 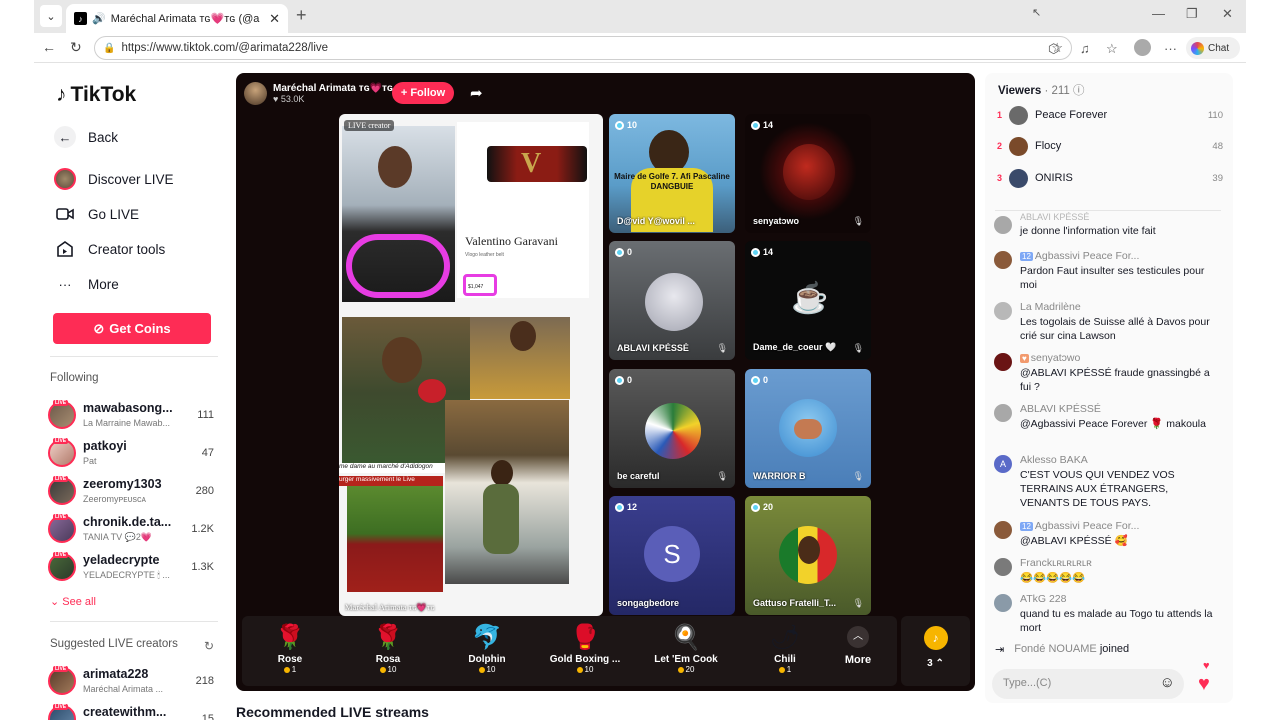 What do you see at coordinates (51, 16) in the screenshot?
I see `tab-actions-chevron-icon: ⌄` at bounding box center [51, 16].